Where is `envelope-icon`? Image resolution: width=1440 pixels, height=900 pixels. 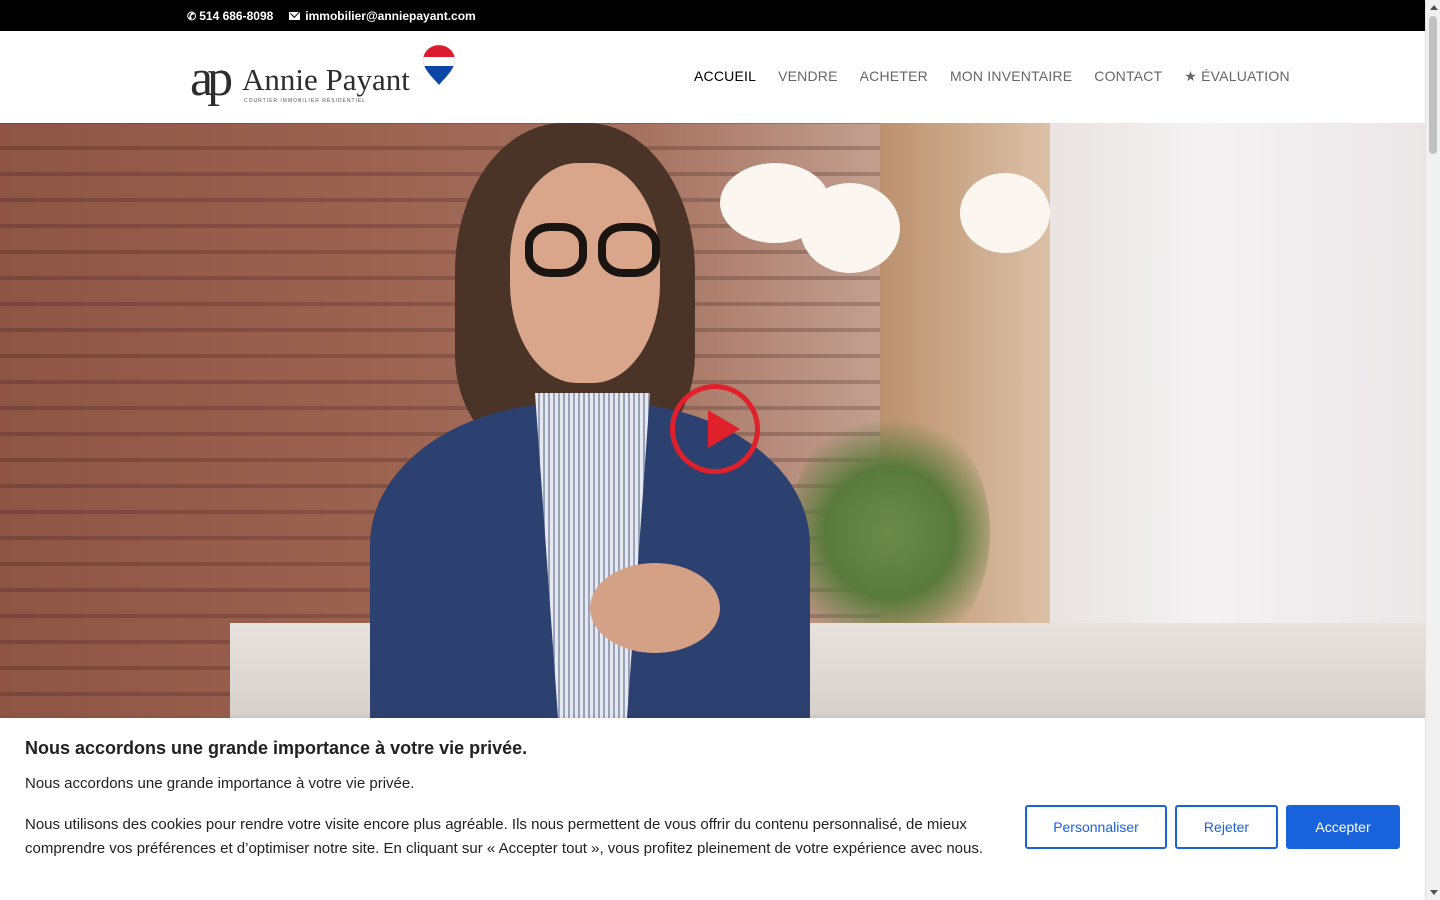 envelope-icon is located at coordinates (295, 16).